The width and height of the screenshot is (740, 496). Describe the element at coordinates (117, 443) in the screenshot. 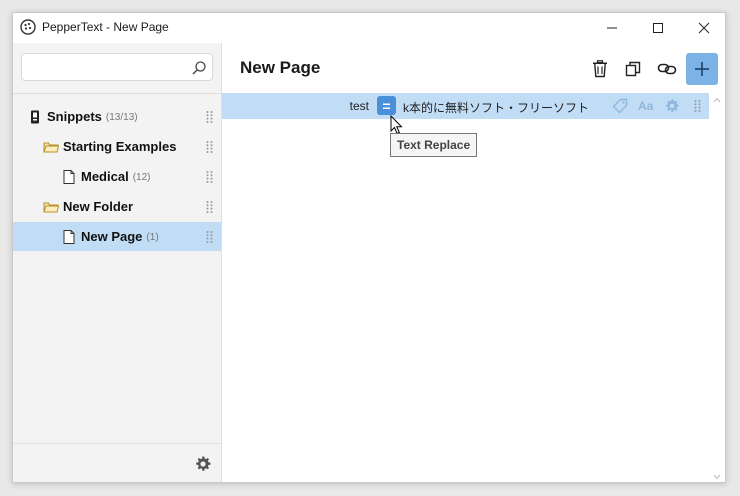

I see `sidebar-footer-divider` at that location.